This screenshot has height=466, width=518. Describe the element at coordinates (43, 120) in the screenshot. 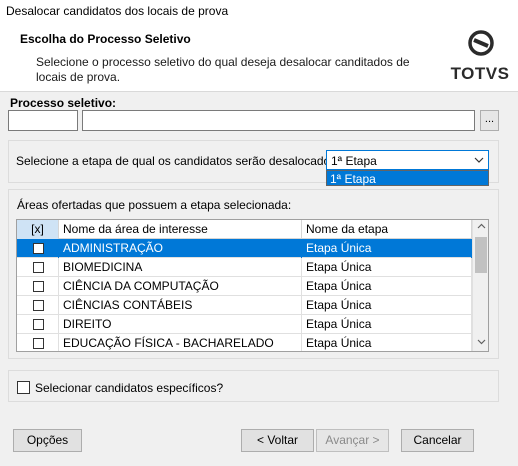

I see `process-code-input` at that location.